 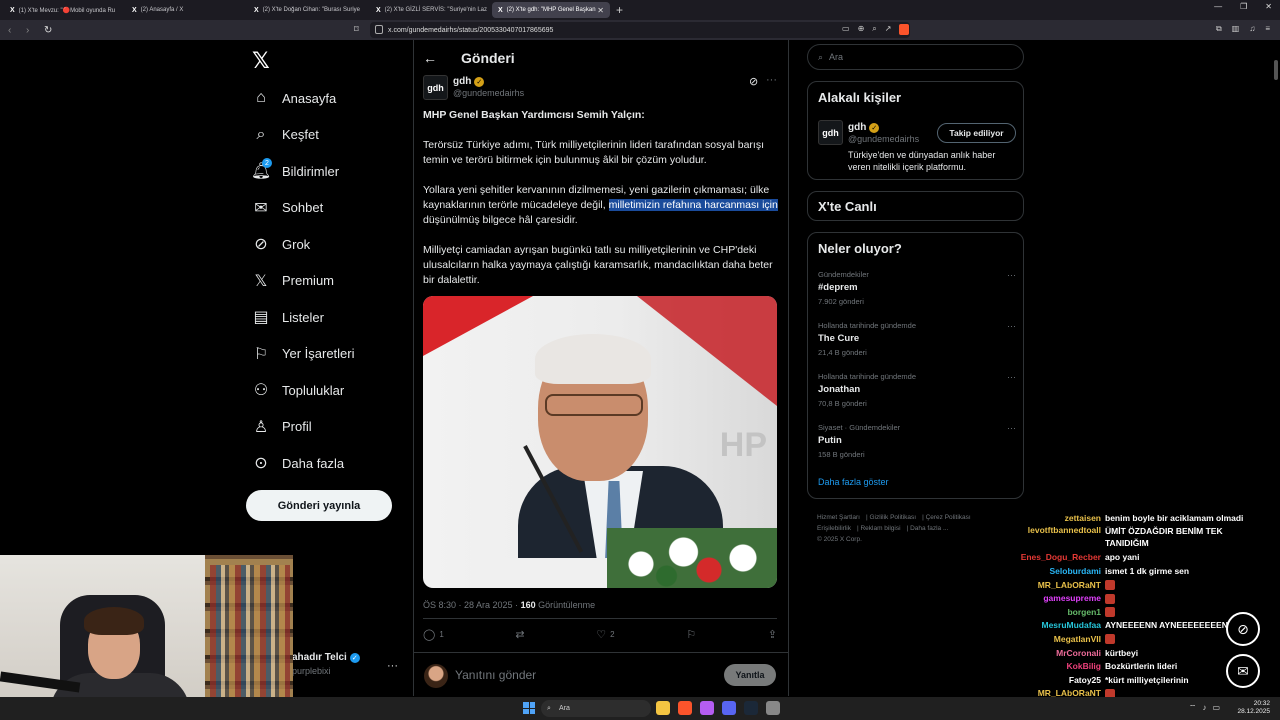 What do you see at coordinates (1057, 598) in the screenshot?
I see `chat-username: gamesupreme` at bounding box center [1057, 598].